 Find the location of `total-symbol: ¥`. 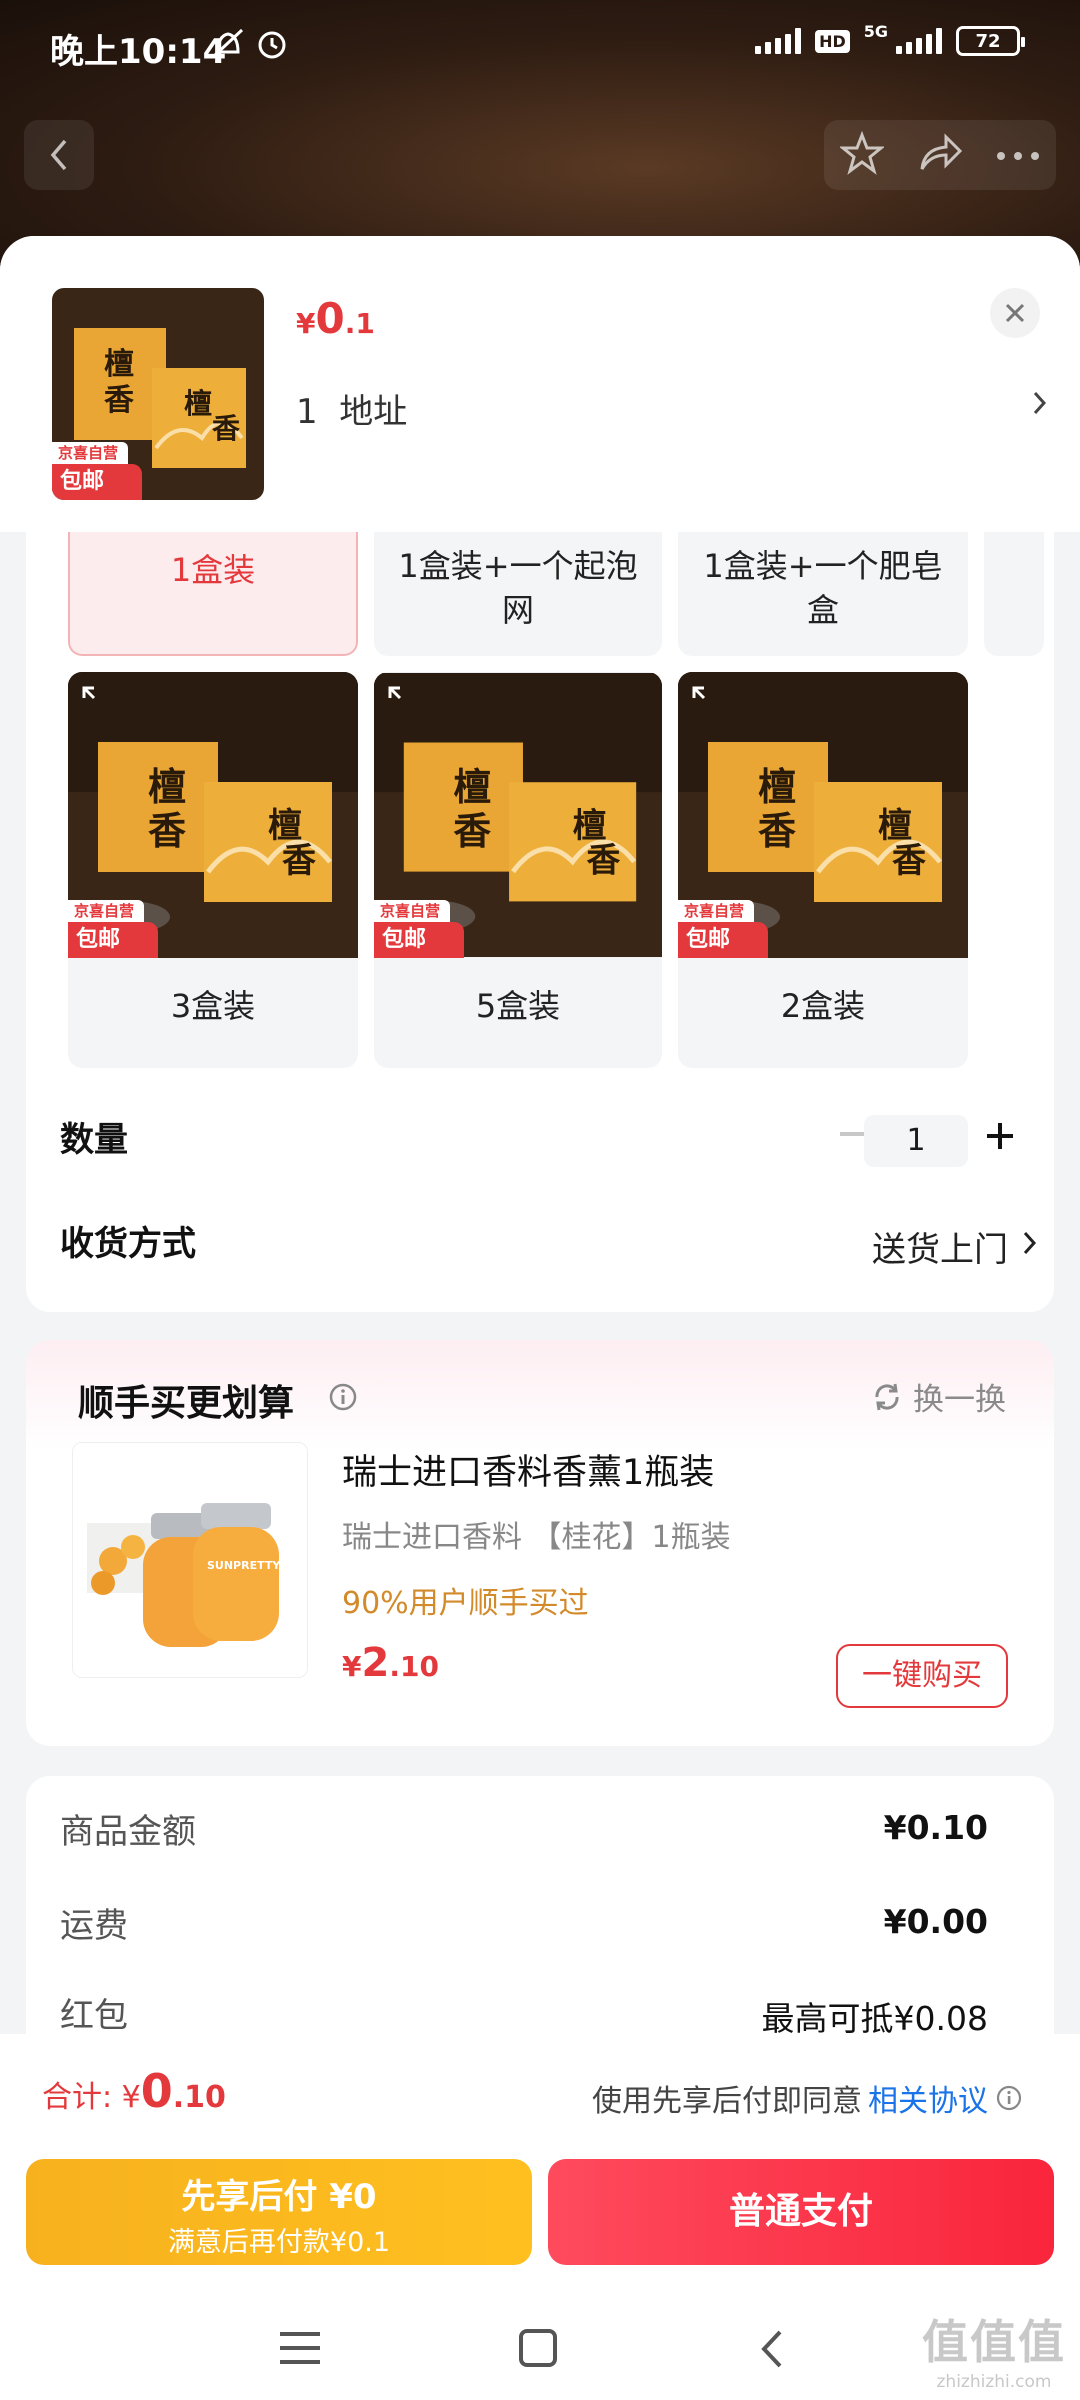

total-symbol: ¥ is located at coordinates (131, 2097).